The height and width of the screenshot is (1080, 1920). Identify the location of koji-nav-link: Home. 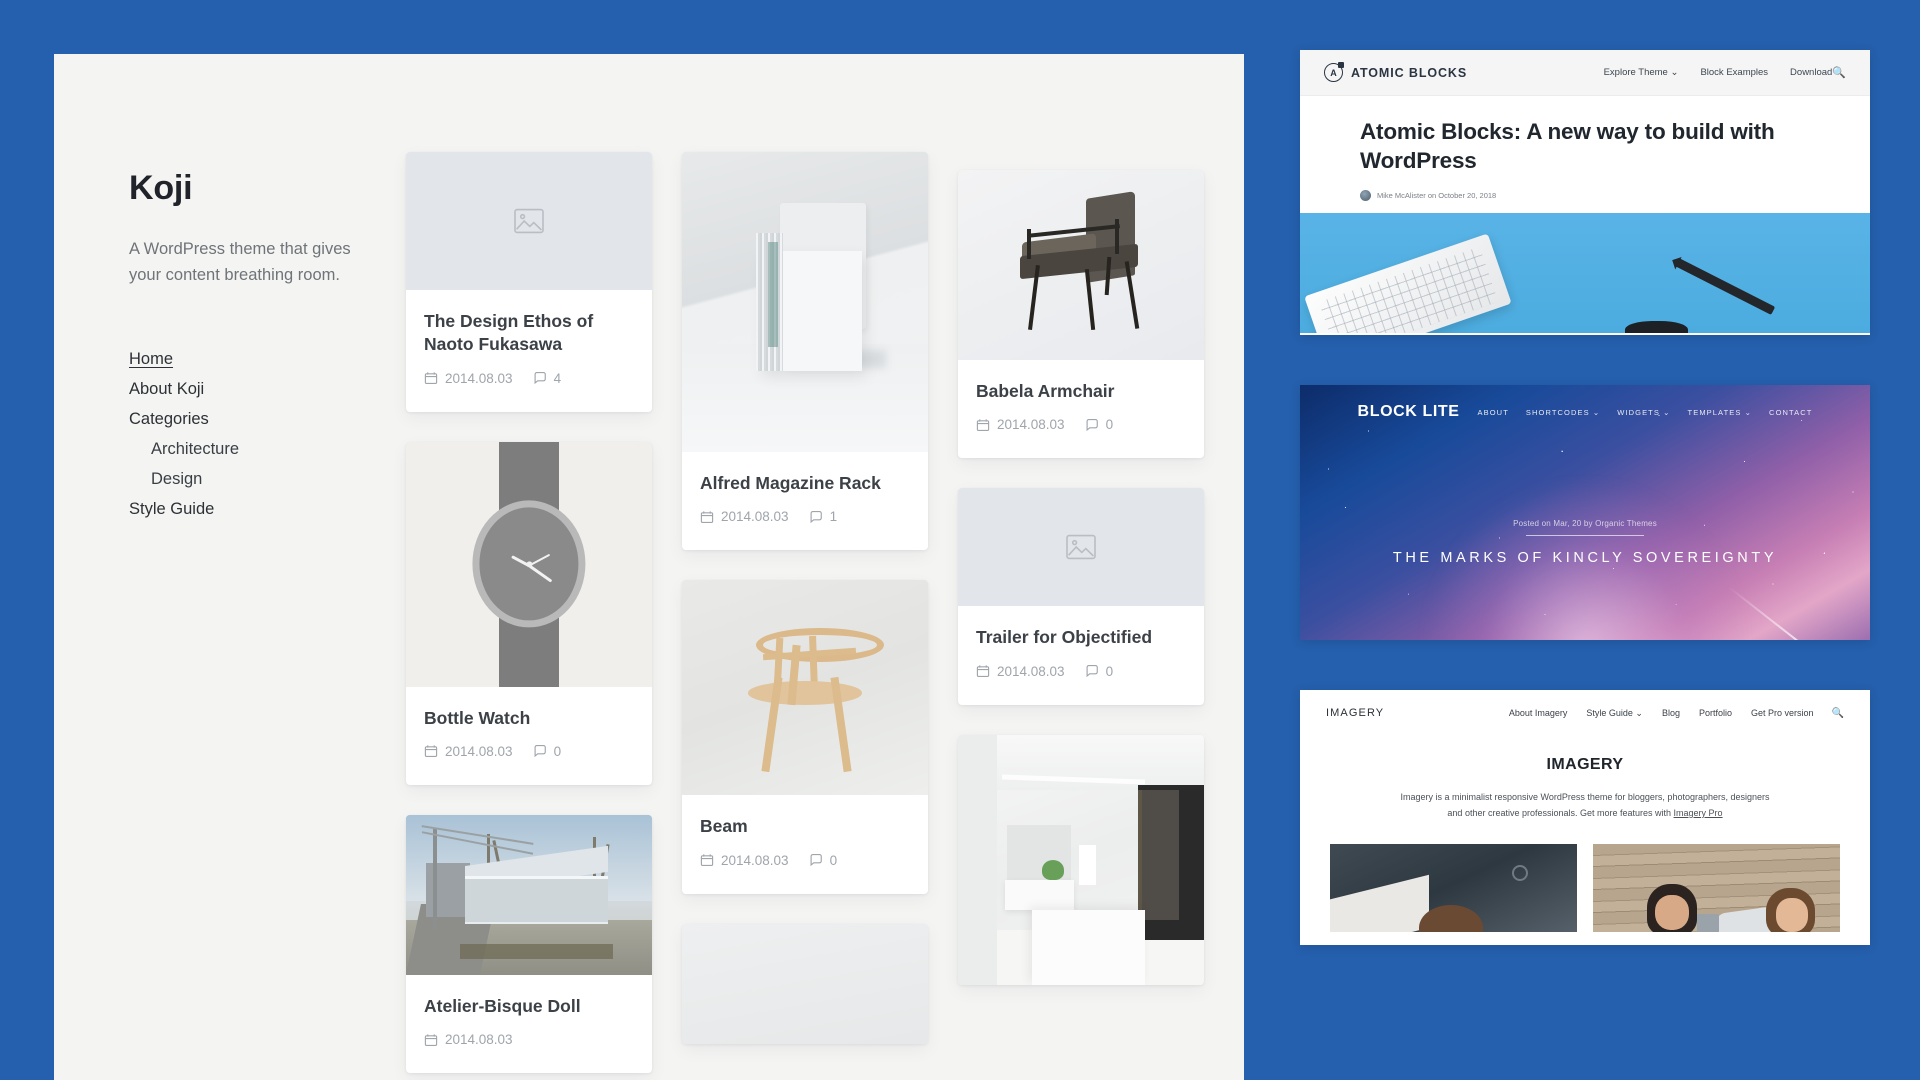
(151, 359).